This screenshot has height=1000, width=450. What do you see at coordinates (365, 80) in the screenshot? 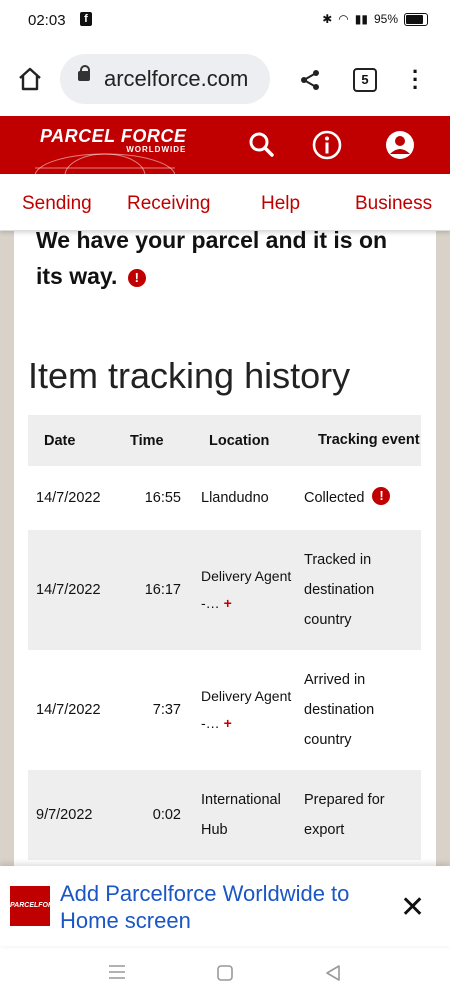
I see `tab-switcher-button: 5` at bounding box center [365, 80].